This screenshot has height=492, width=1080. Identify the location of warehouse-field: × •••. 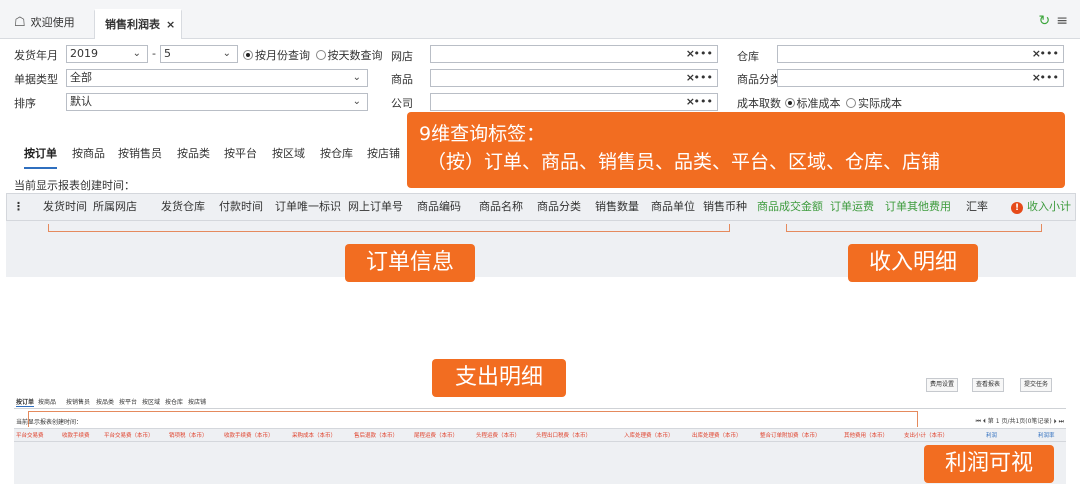
(920, 54).